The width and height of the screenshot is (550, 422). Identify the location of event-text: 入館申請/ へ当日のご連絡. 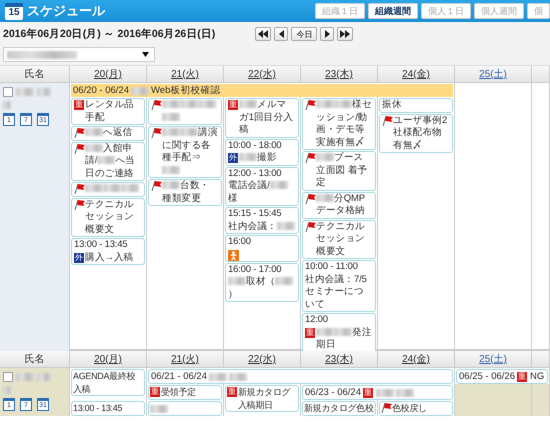
(110, 161).